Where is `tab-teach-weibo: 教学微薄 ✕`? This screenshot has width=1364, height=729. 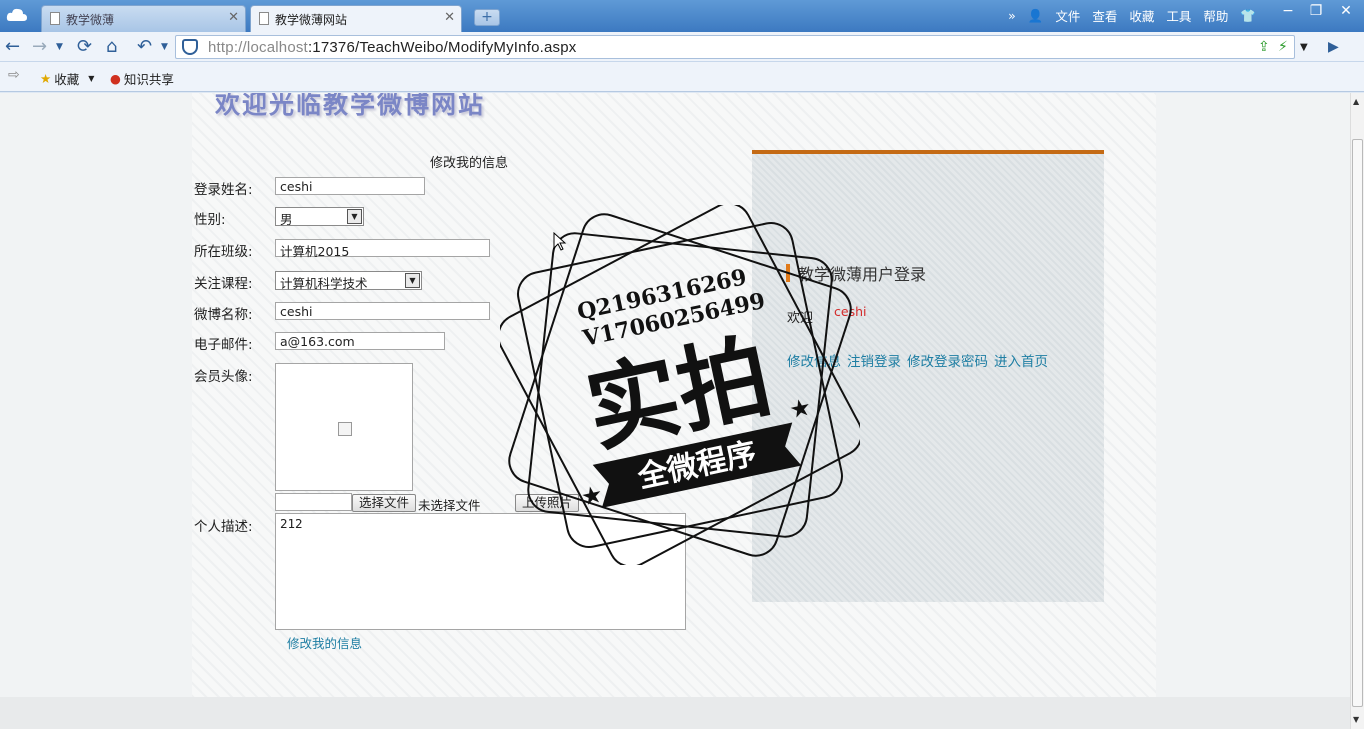 tab-teach-weibo: 教学微薄 ✕ is located at coordinates (143, 18).